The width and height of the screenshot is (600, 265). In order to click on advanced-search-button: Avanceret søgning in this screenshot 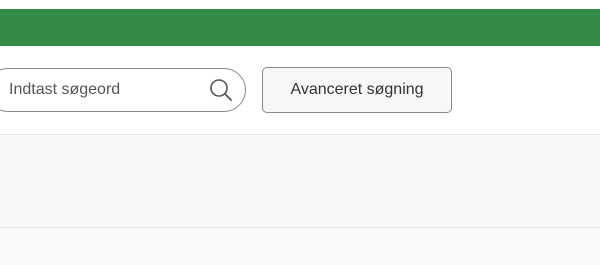, I will do `click(357, 90)`.